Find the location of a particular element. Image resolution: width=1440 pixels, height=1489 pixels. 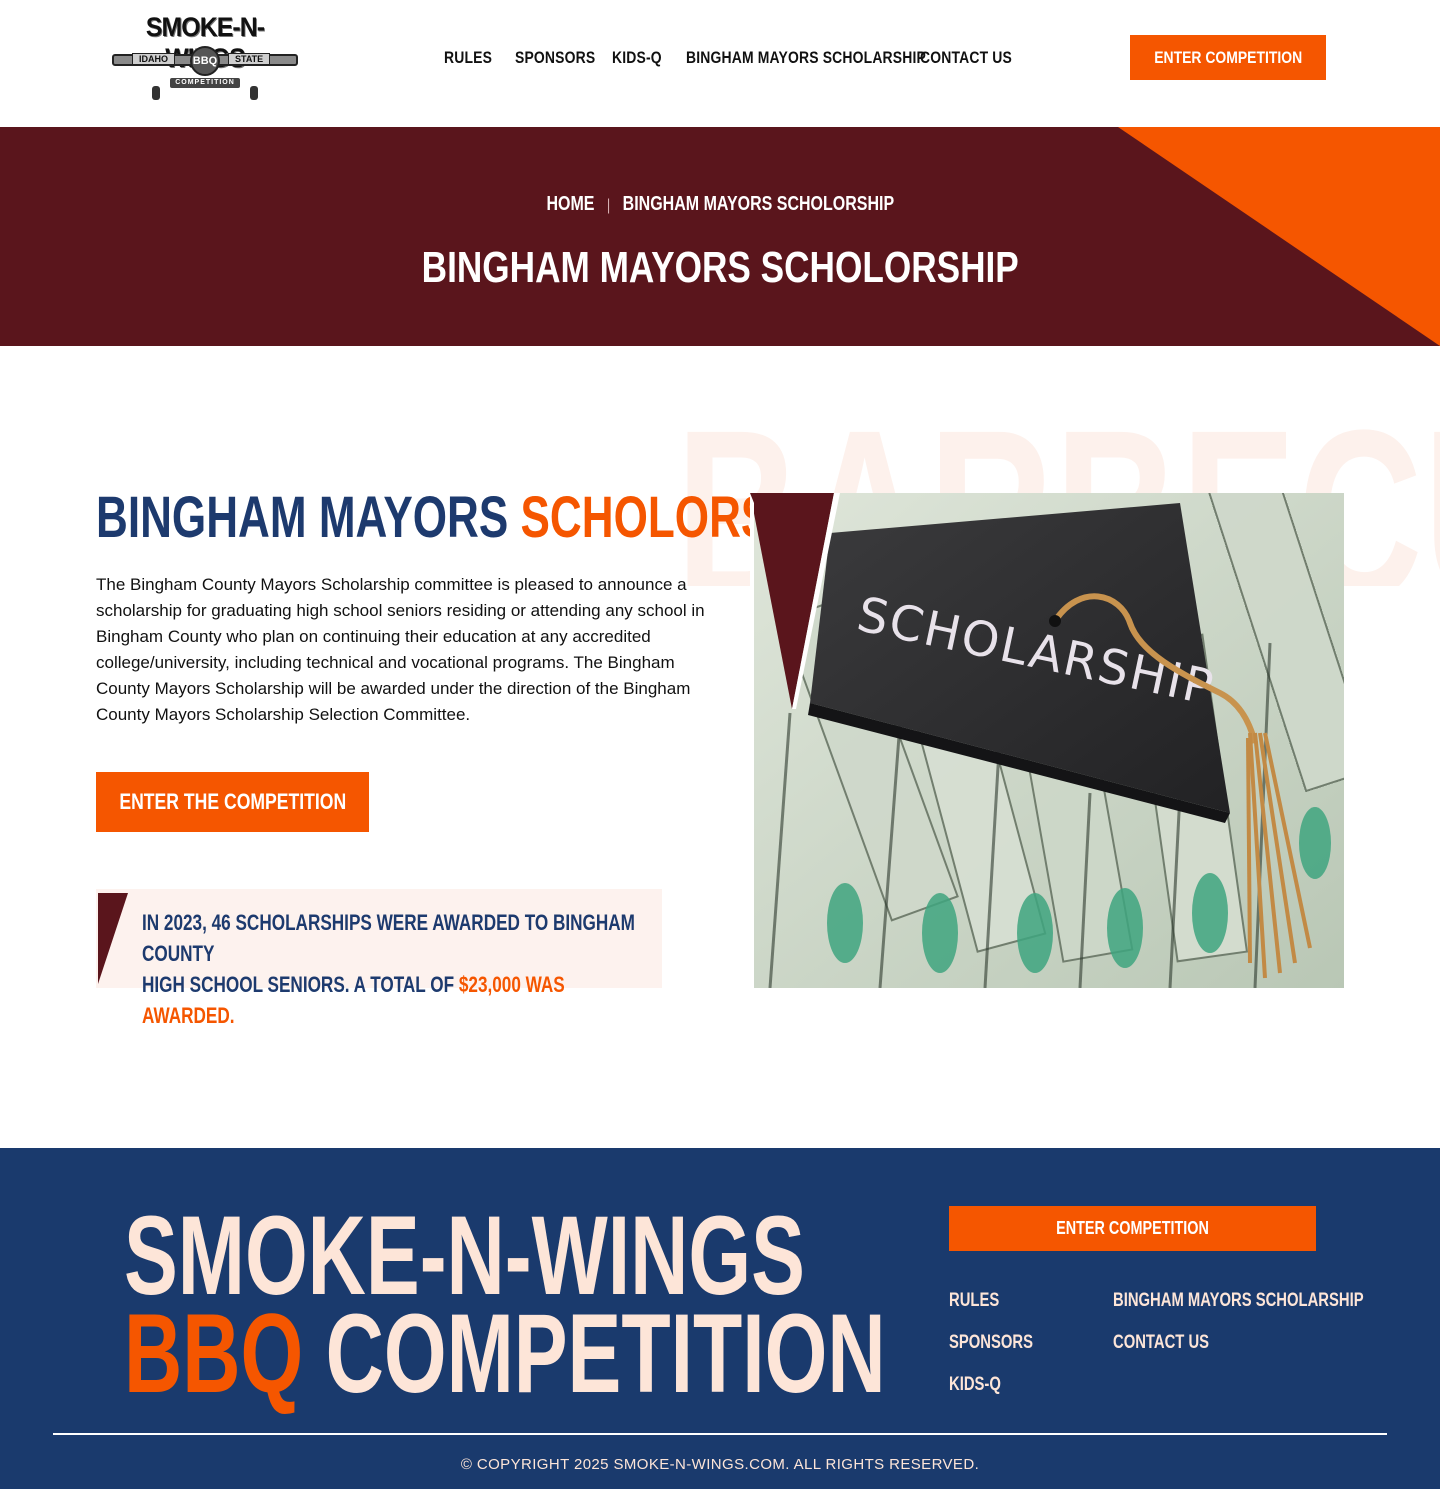

section-title: BINGHAM MAYORS SCHOLORSHIP is located at coordinates (470, 517).